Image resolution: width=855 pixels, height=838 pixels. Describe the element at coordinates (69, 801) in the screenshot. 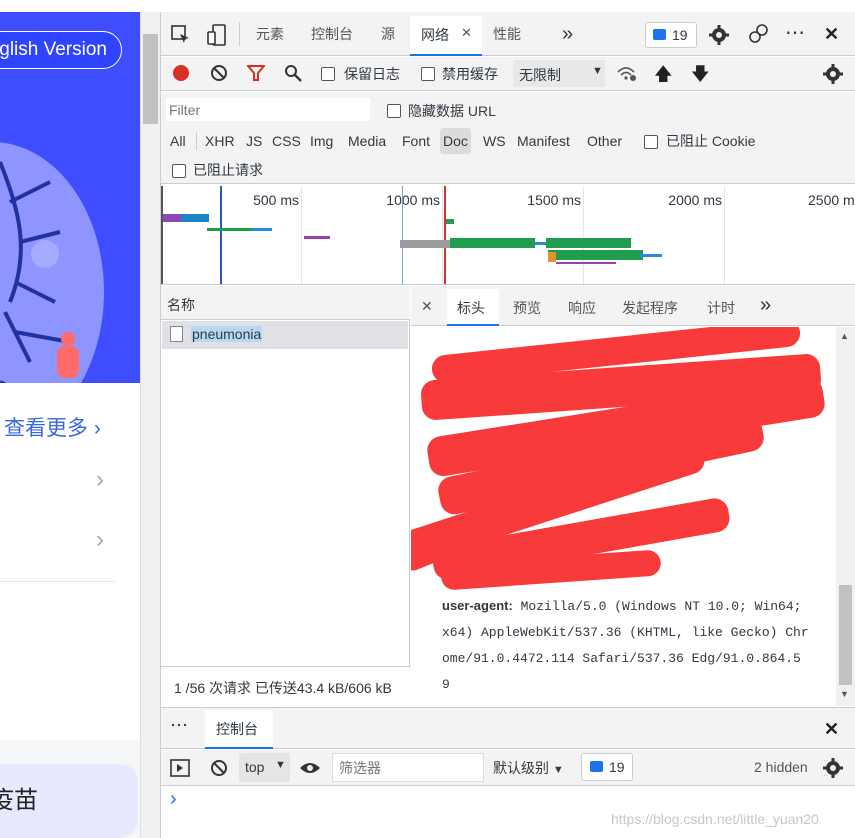

I see `vaccine-card: 疫苗` at that location.